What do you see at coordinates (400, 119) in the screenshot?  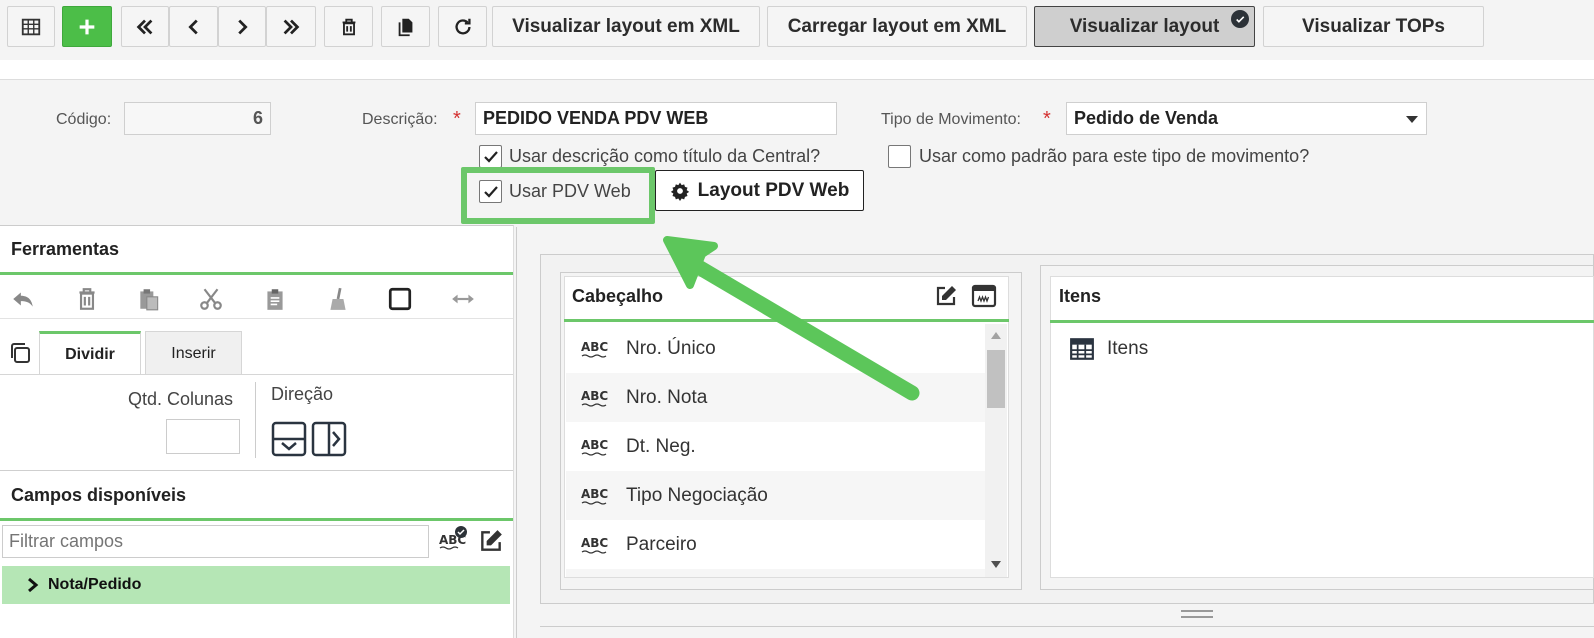 I see `descricao-label: Descrição:` at bounding box center [400, 119].